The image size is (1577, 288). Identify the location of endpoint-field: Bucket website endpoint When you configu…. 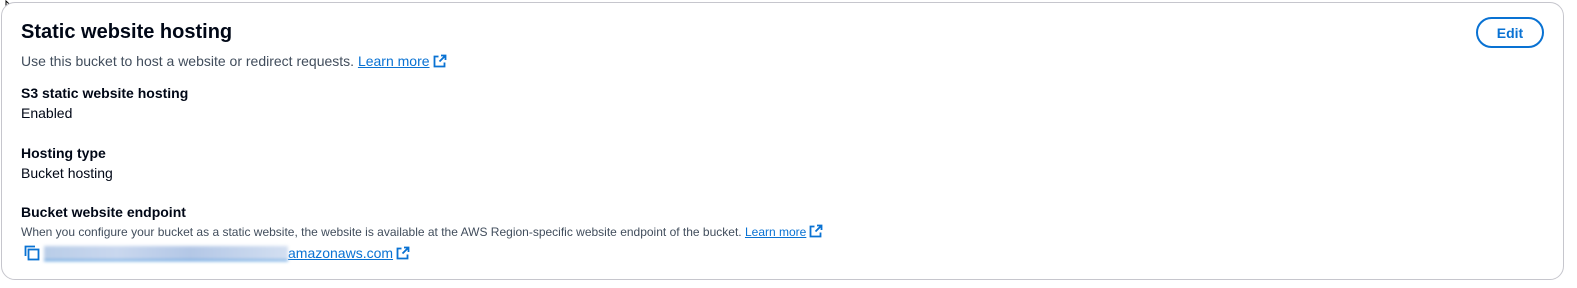
(422, 233).